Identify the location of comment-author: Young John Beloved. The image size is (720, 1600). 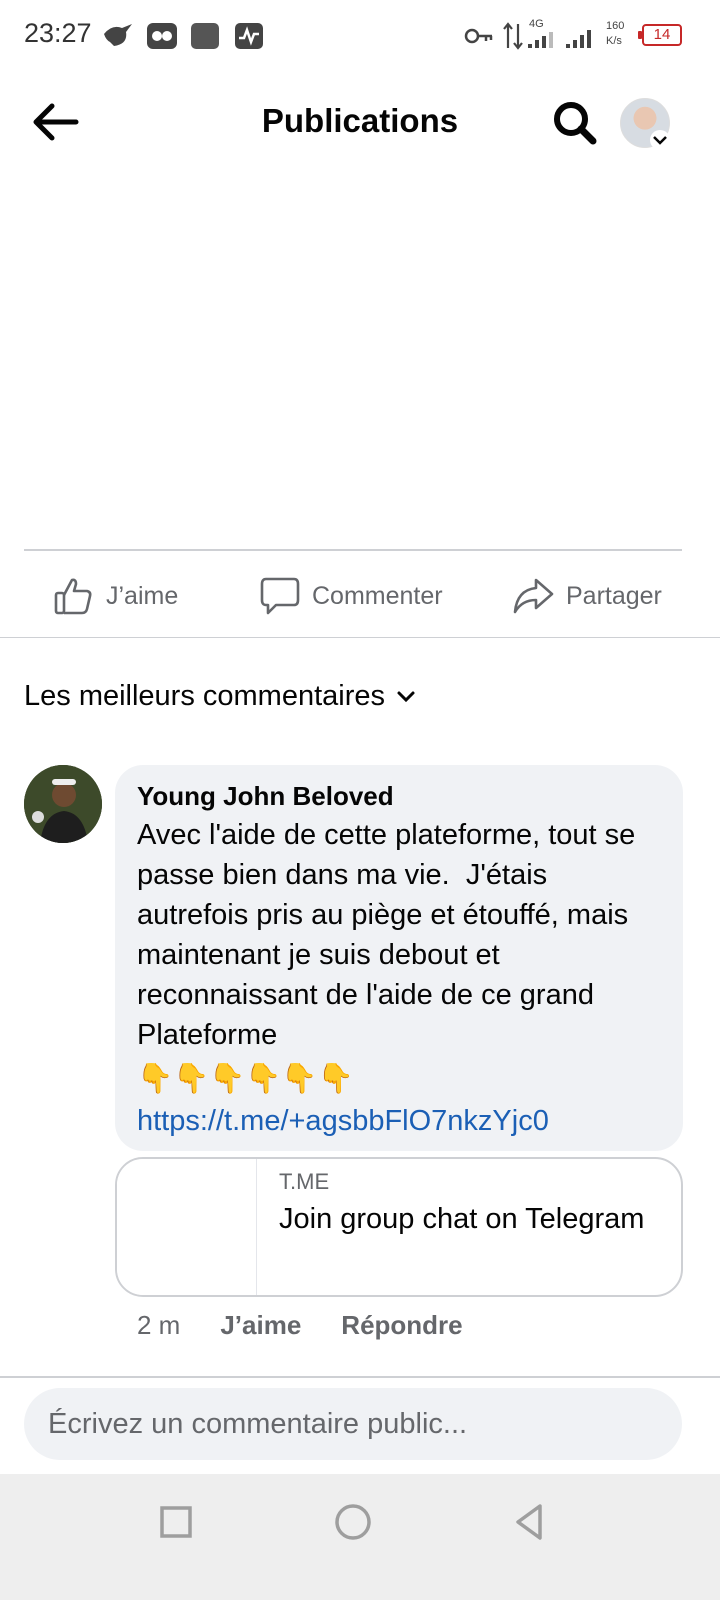
(399, 796).